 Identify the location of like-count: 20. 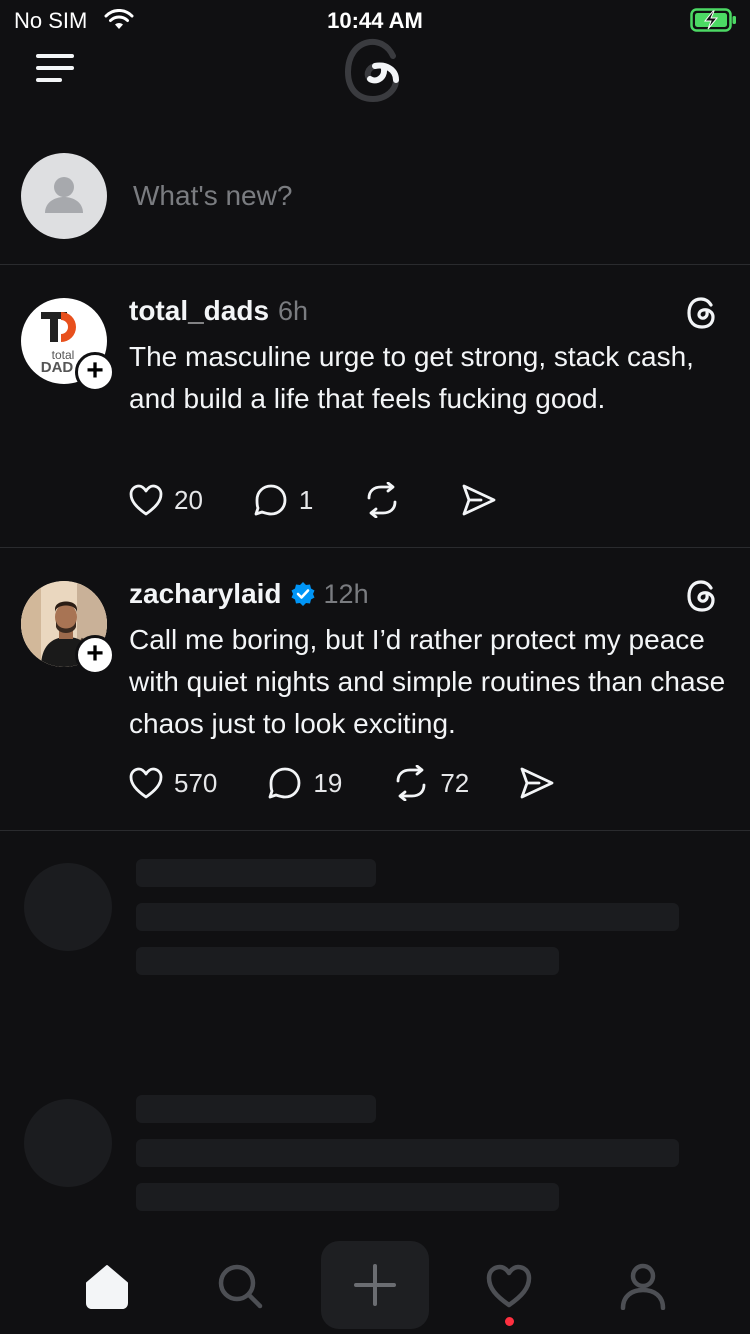
(188, 499).